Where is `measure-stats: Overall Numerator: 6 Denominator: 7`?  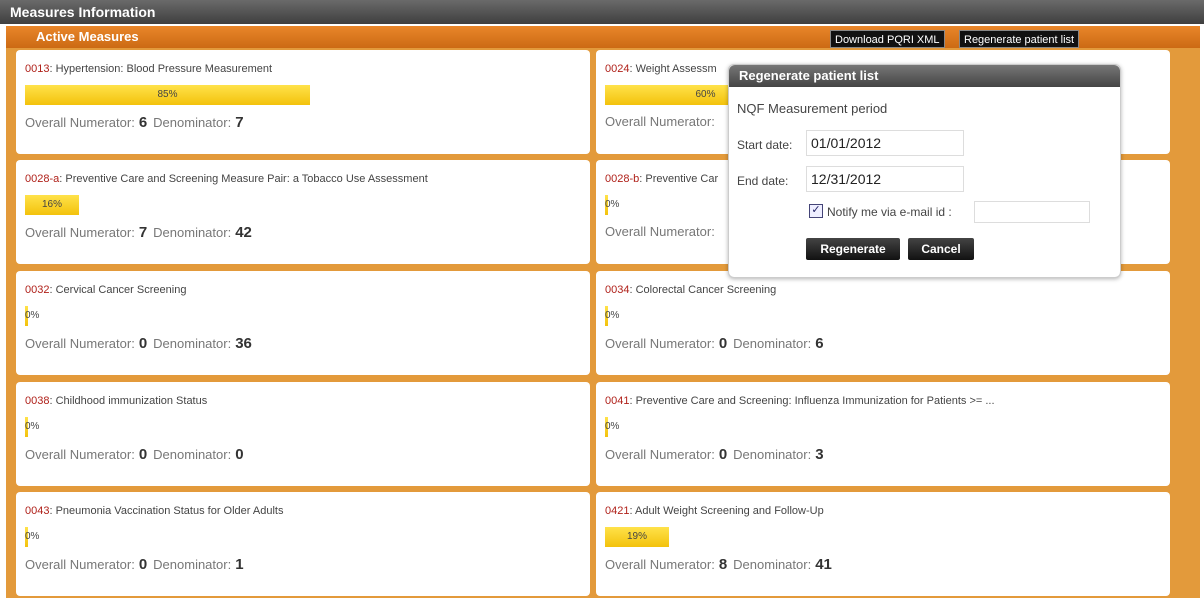
measure-stats: Overall Numerator: 6 Denominator: 7 is located at coordinates (137, 122).